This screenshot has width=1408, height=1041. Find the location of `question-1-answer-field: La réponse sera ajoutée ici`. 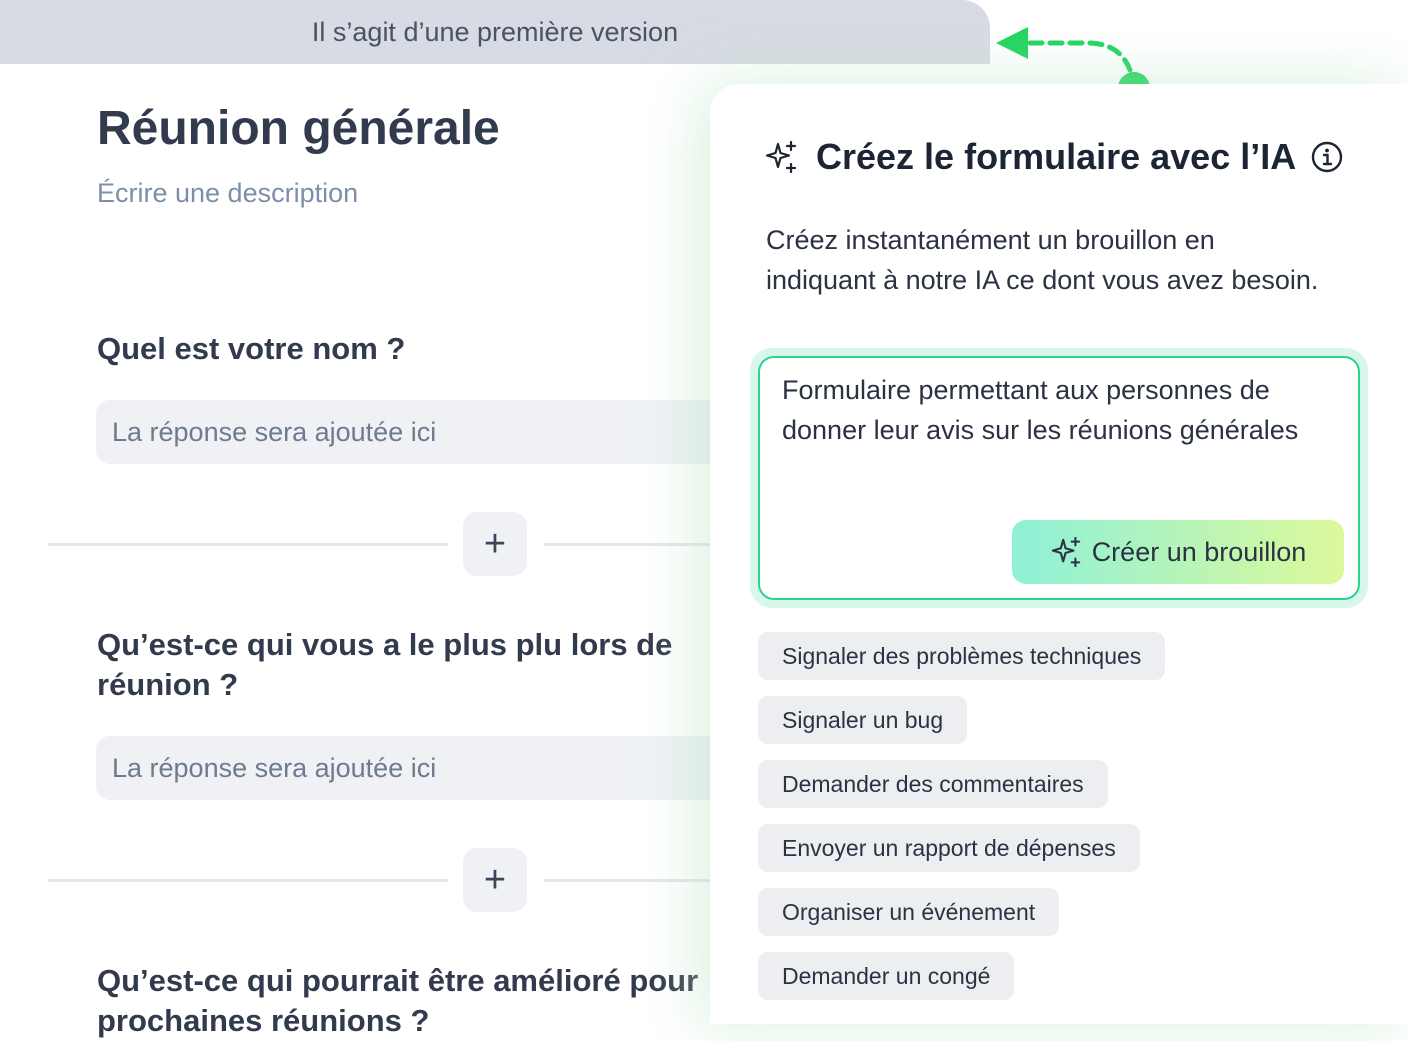

question-1-answer-field: La réponse sera ajoutée ici is located at coordinates (416, 432).